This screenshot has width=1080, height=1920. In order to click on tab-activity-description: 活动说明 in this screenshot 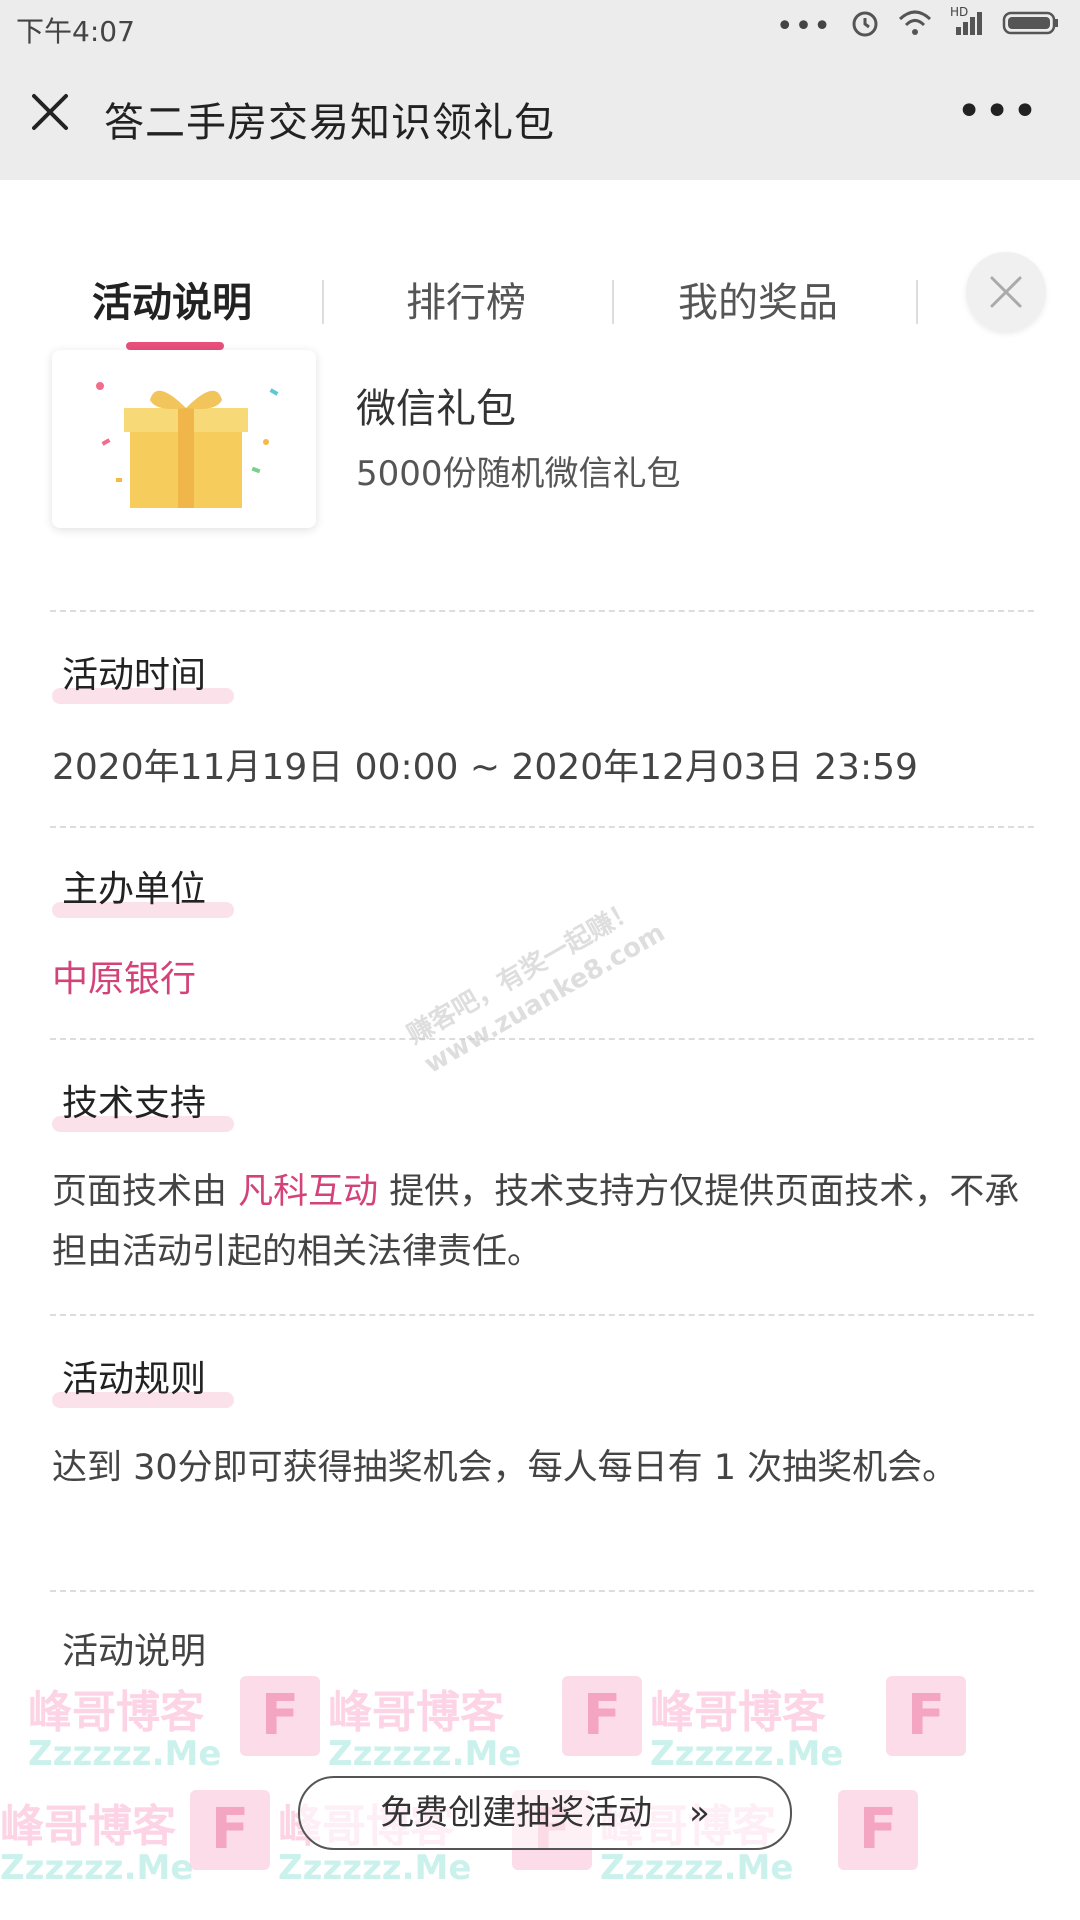, I will do `click(172, 299)`.